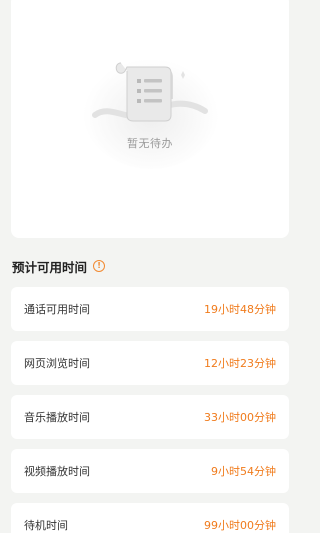  I want to click on empty-state-text: 暂无待办, so click(150, 143).